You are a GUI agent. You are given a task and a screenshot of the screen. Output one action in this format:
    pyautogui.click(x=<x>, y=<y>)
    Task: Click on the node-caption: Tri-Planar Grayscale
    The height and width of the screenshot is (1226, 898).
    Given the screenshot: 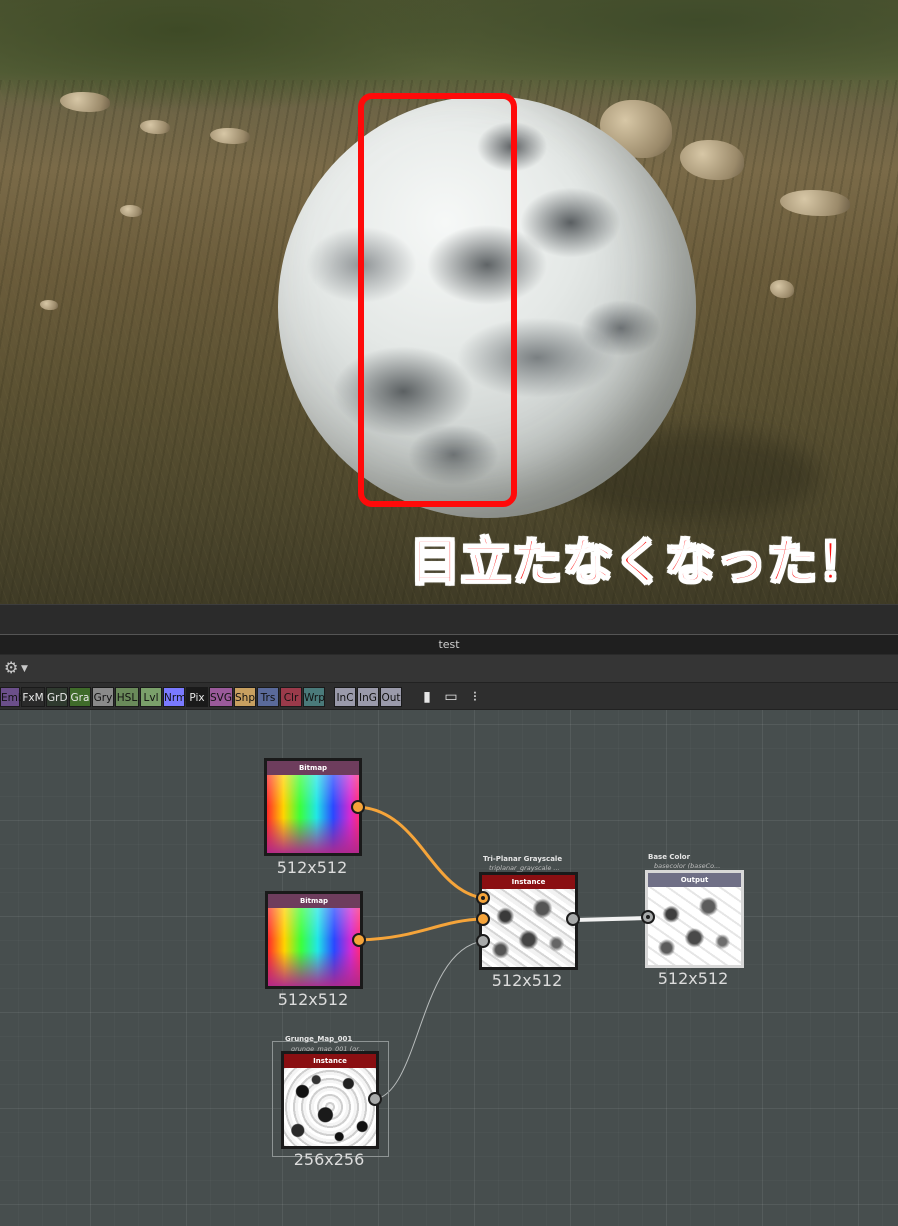 What is the action you would take?
    pyautogui.click(x=523, y=859)
    